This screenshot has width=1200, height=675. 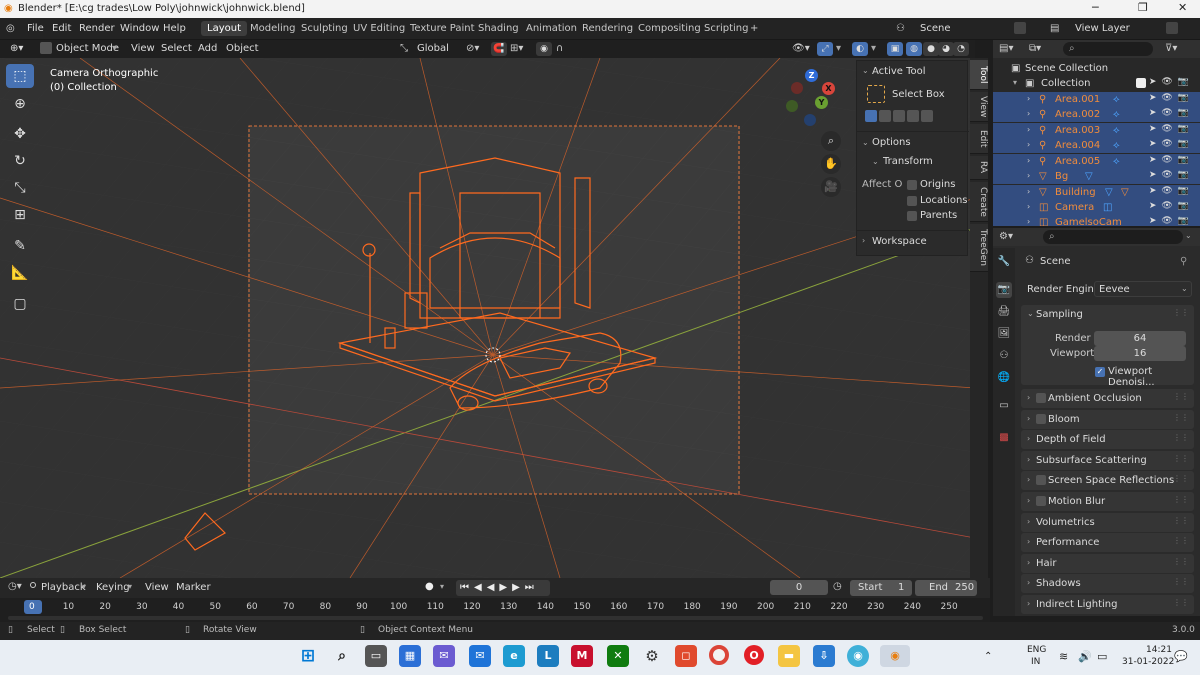 I want to click on edge-icon: e, so click(x=514, y=656).